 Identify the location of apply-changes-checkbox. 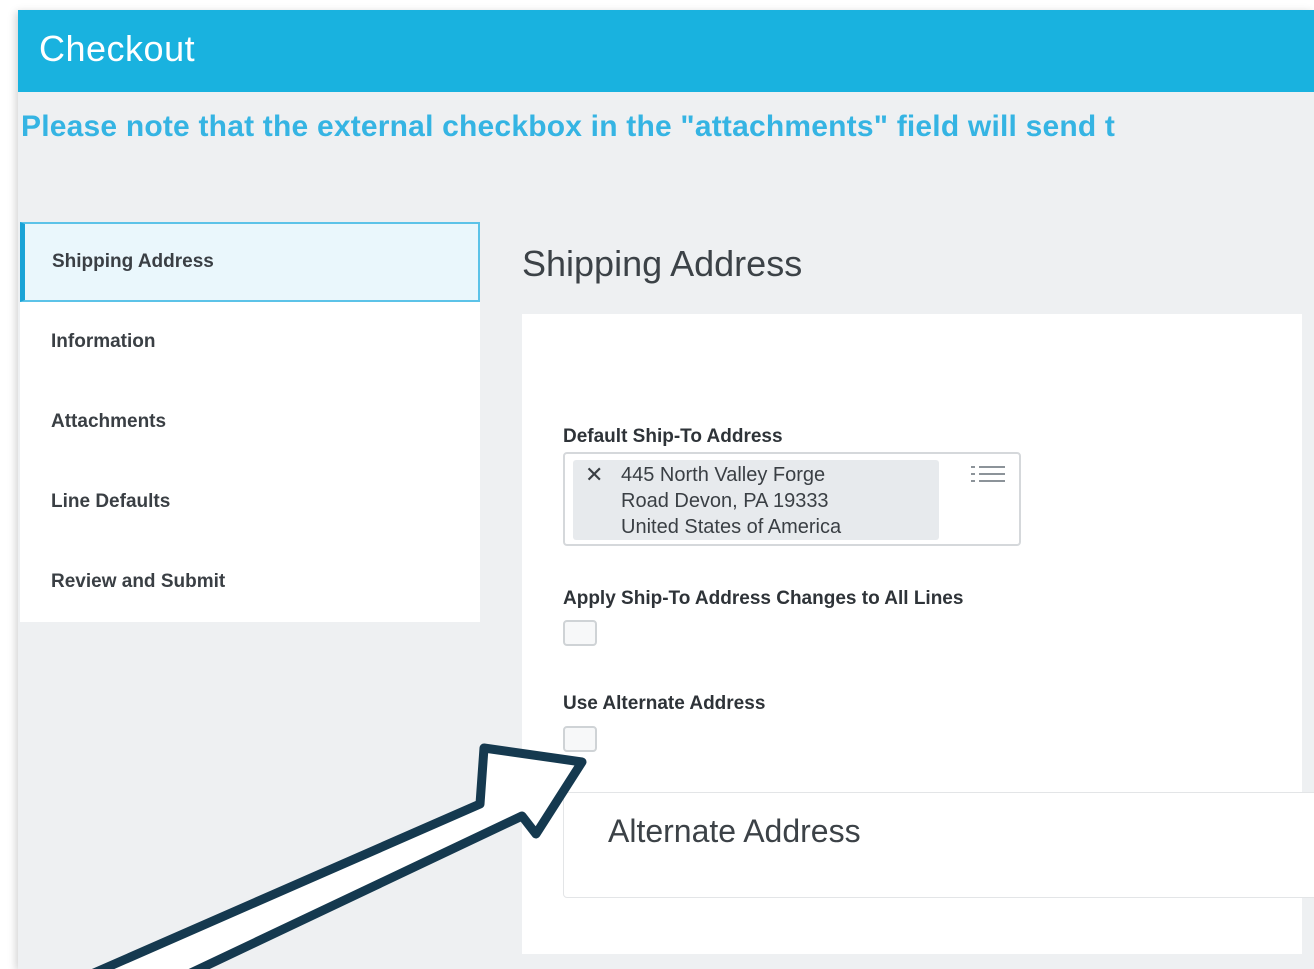
(580, 633).